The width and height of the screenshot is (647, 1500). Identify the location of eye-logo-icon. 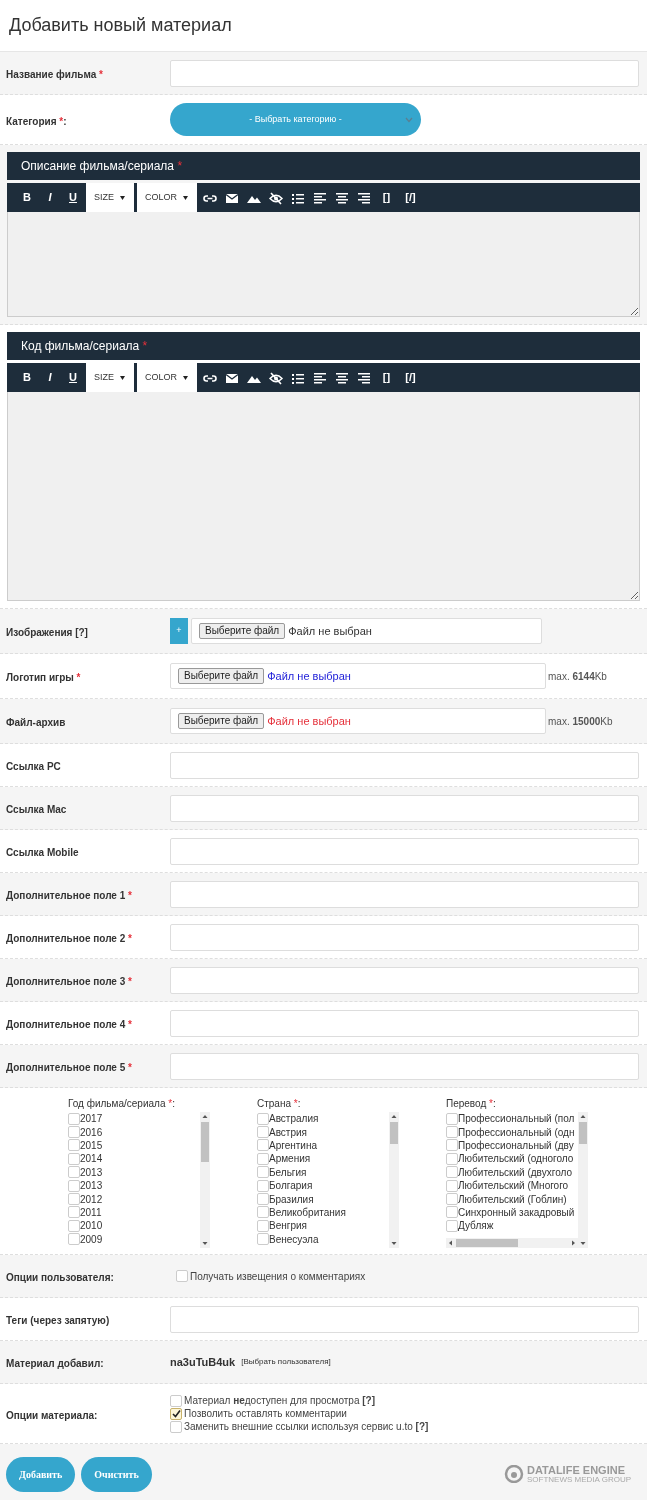
(514, 1474).